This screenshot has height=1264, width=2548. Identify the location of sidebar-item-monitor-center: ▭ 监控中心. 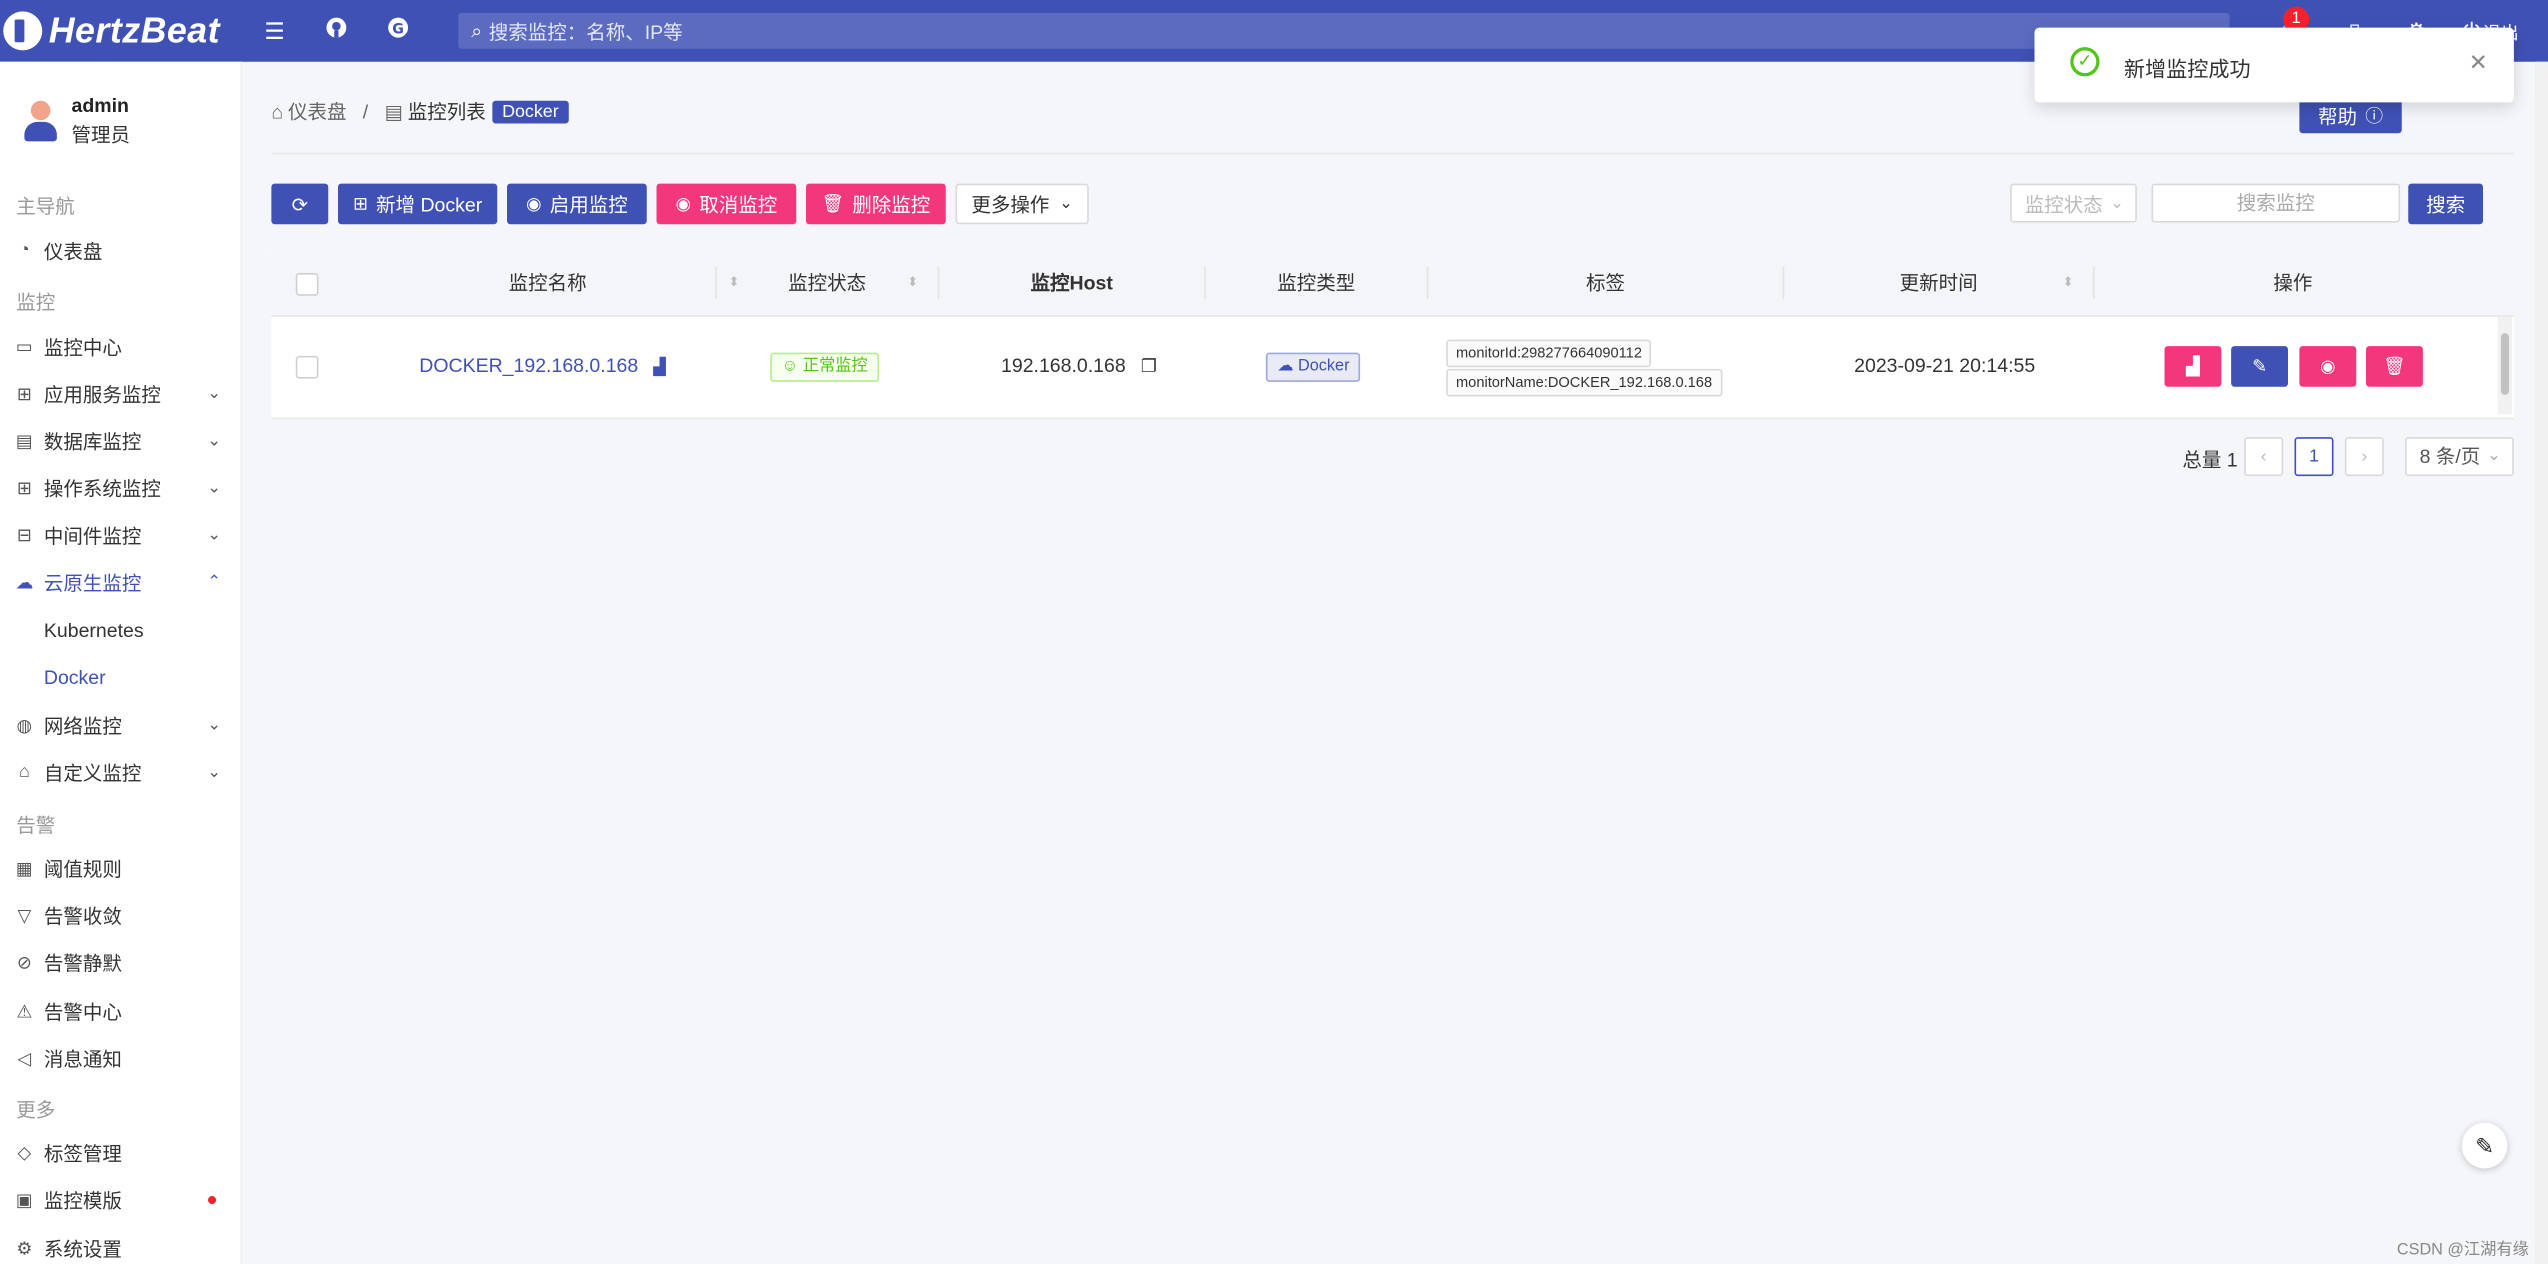
(120, 346).